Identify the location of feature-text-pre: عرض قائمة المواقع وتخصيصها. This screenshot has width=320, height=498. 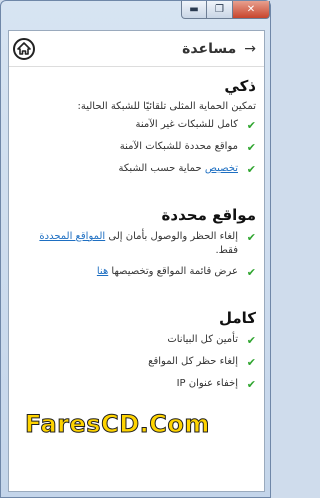
(173, 271).